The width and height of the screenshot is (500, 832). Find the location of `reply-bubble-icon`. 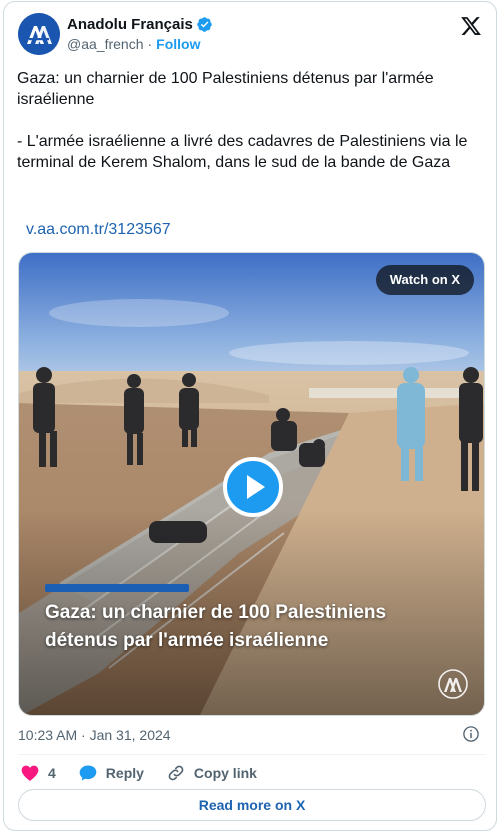

reply-bubble-icon is located at coordinates (88, 773).